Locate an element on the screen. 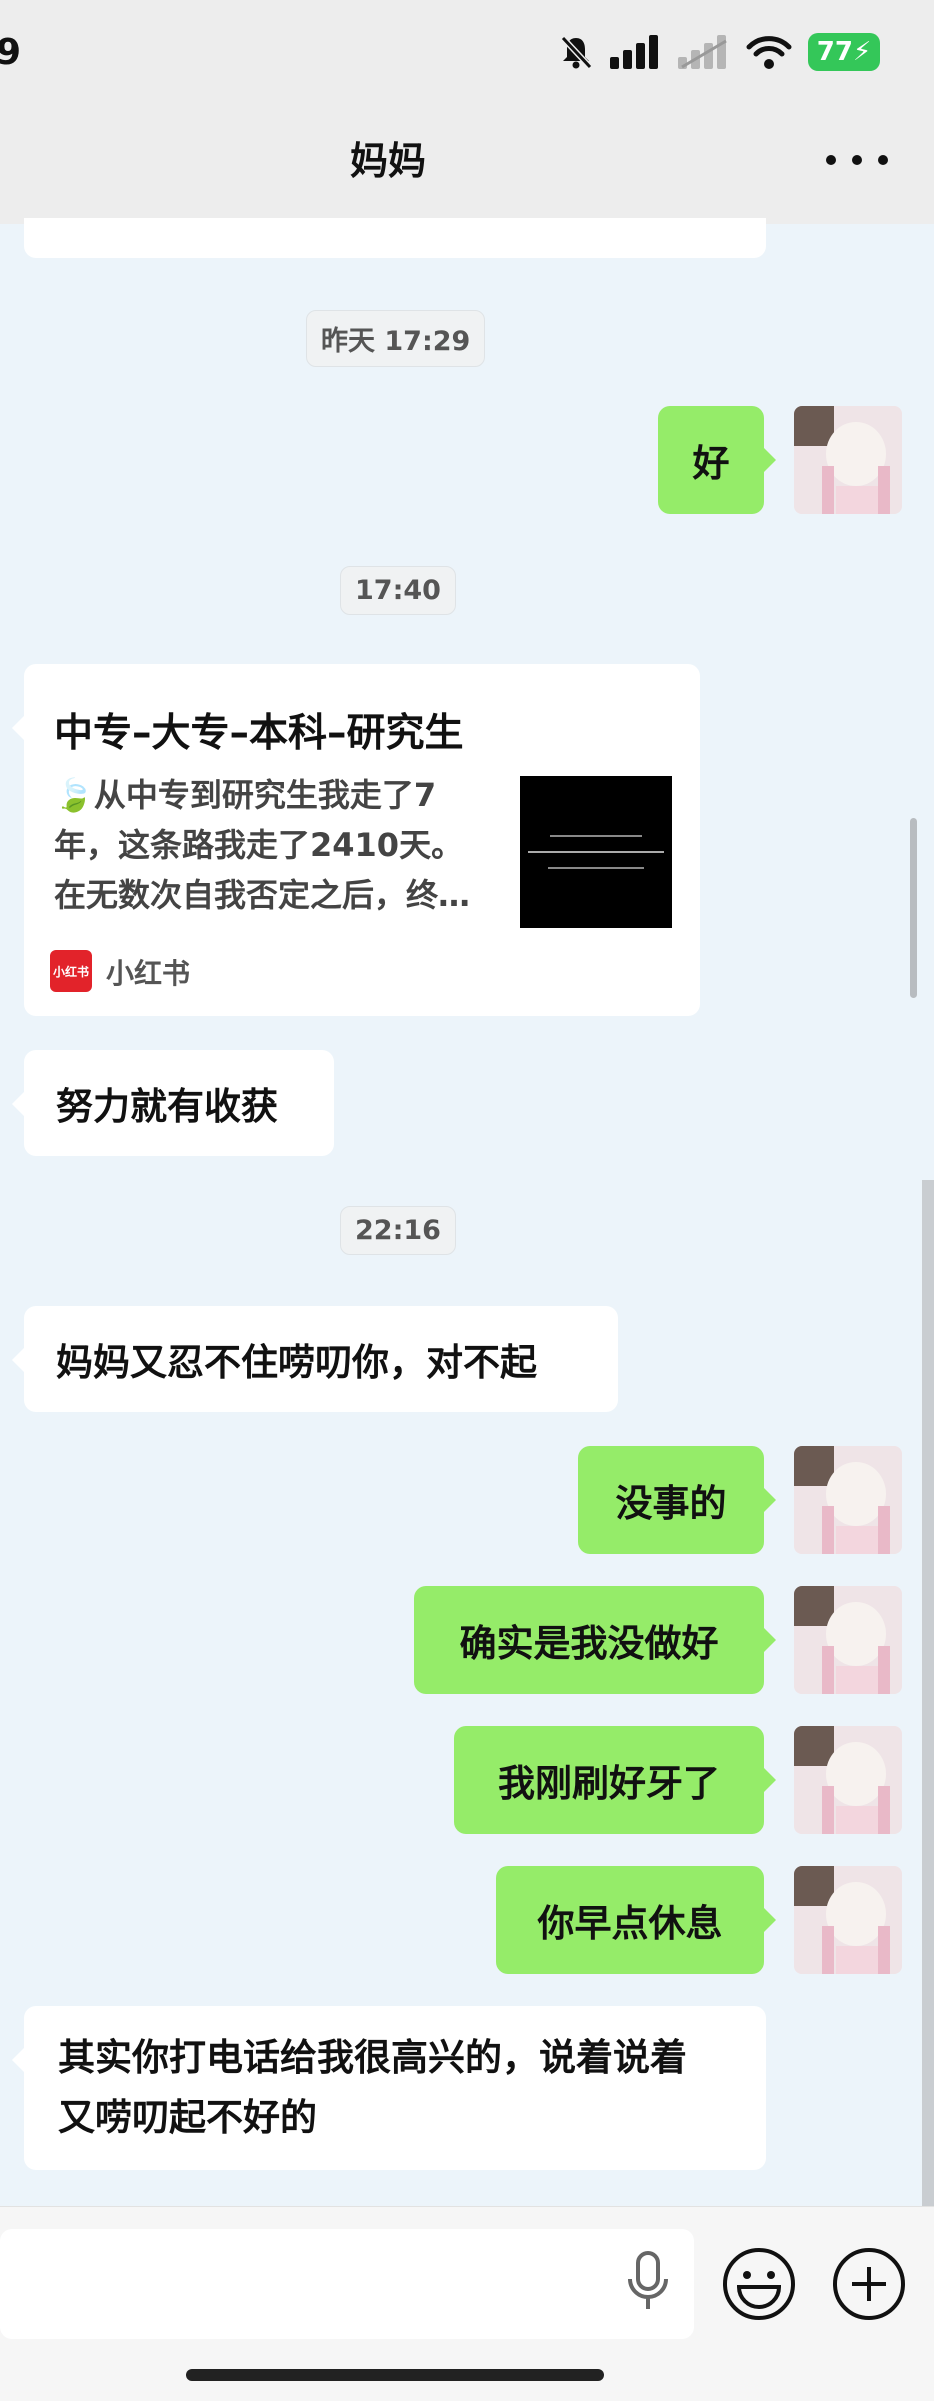 The image size is (934, 2401). top-bar: 9 77 ⚡ 妈妈 is located at coordinates (467, 112).